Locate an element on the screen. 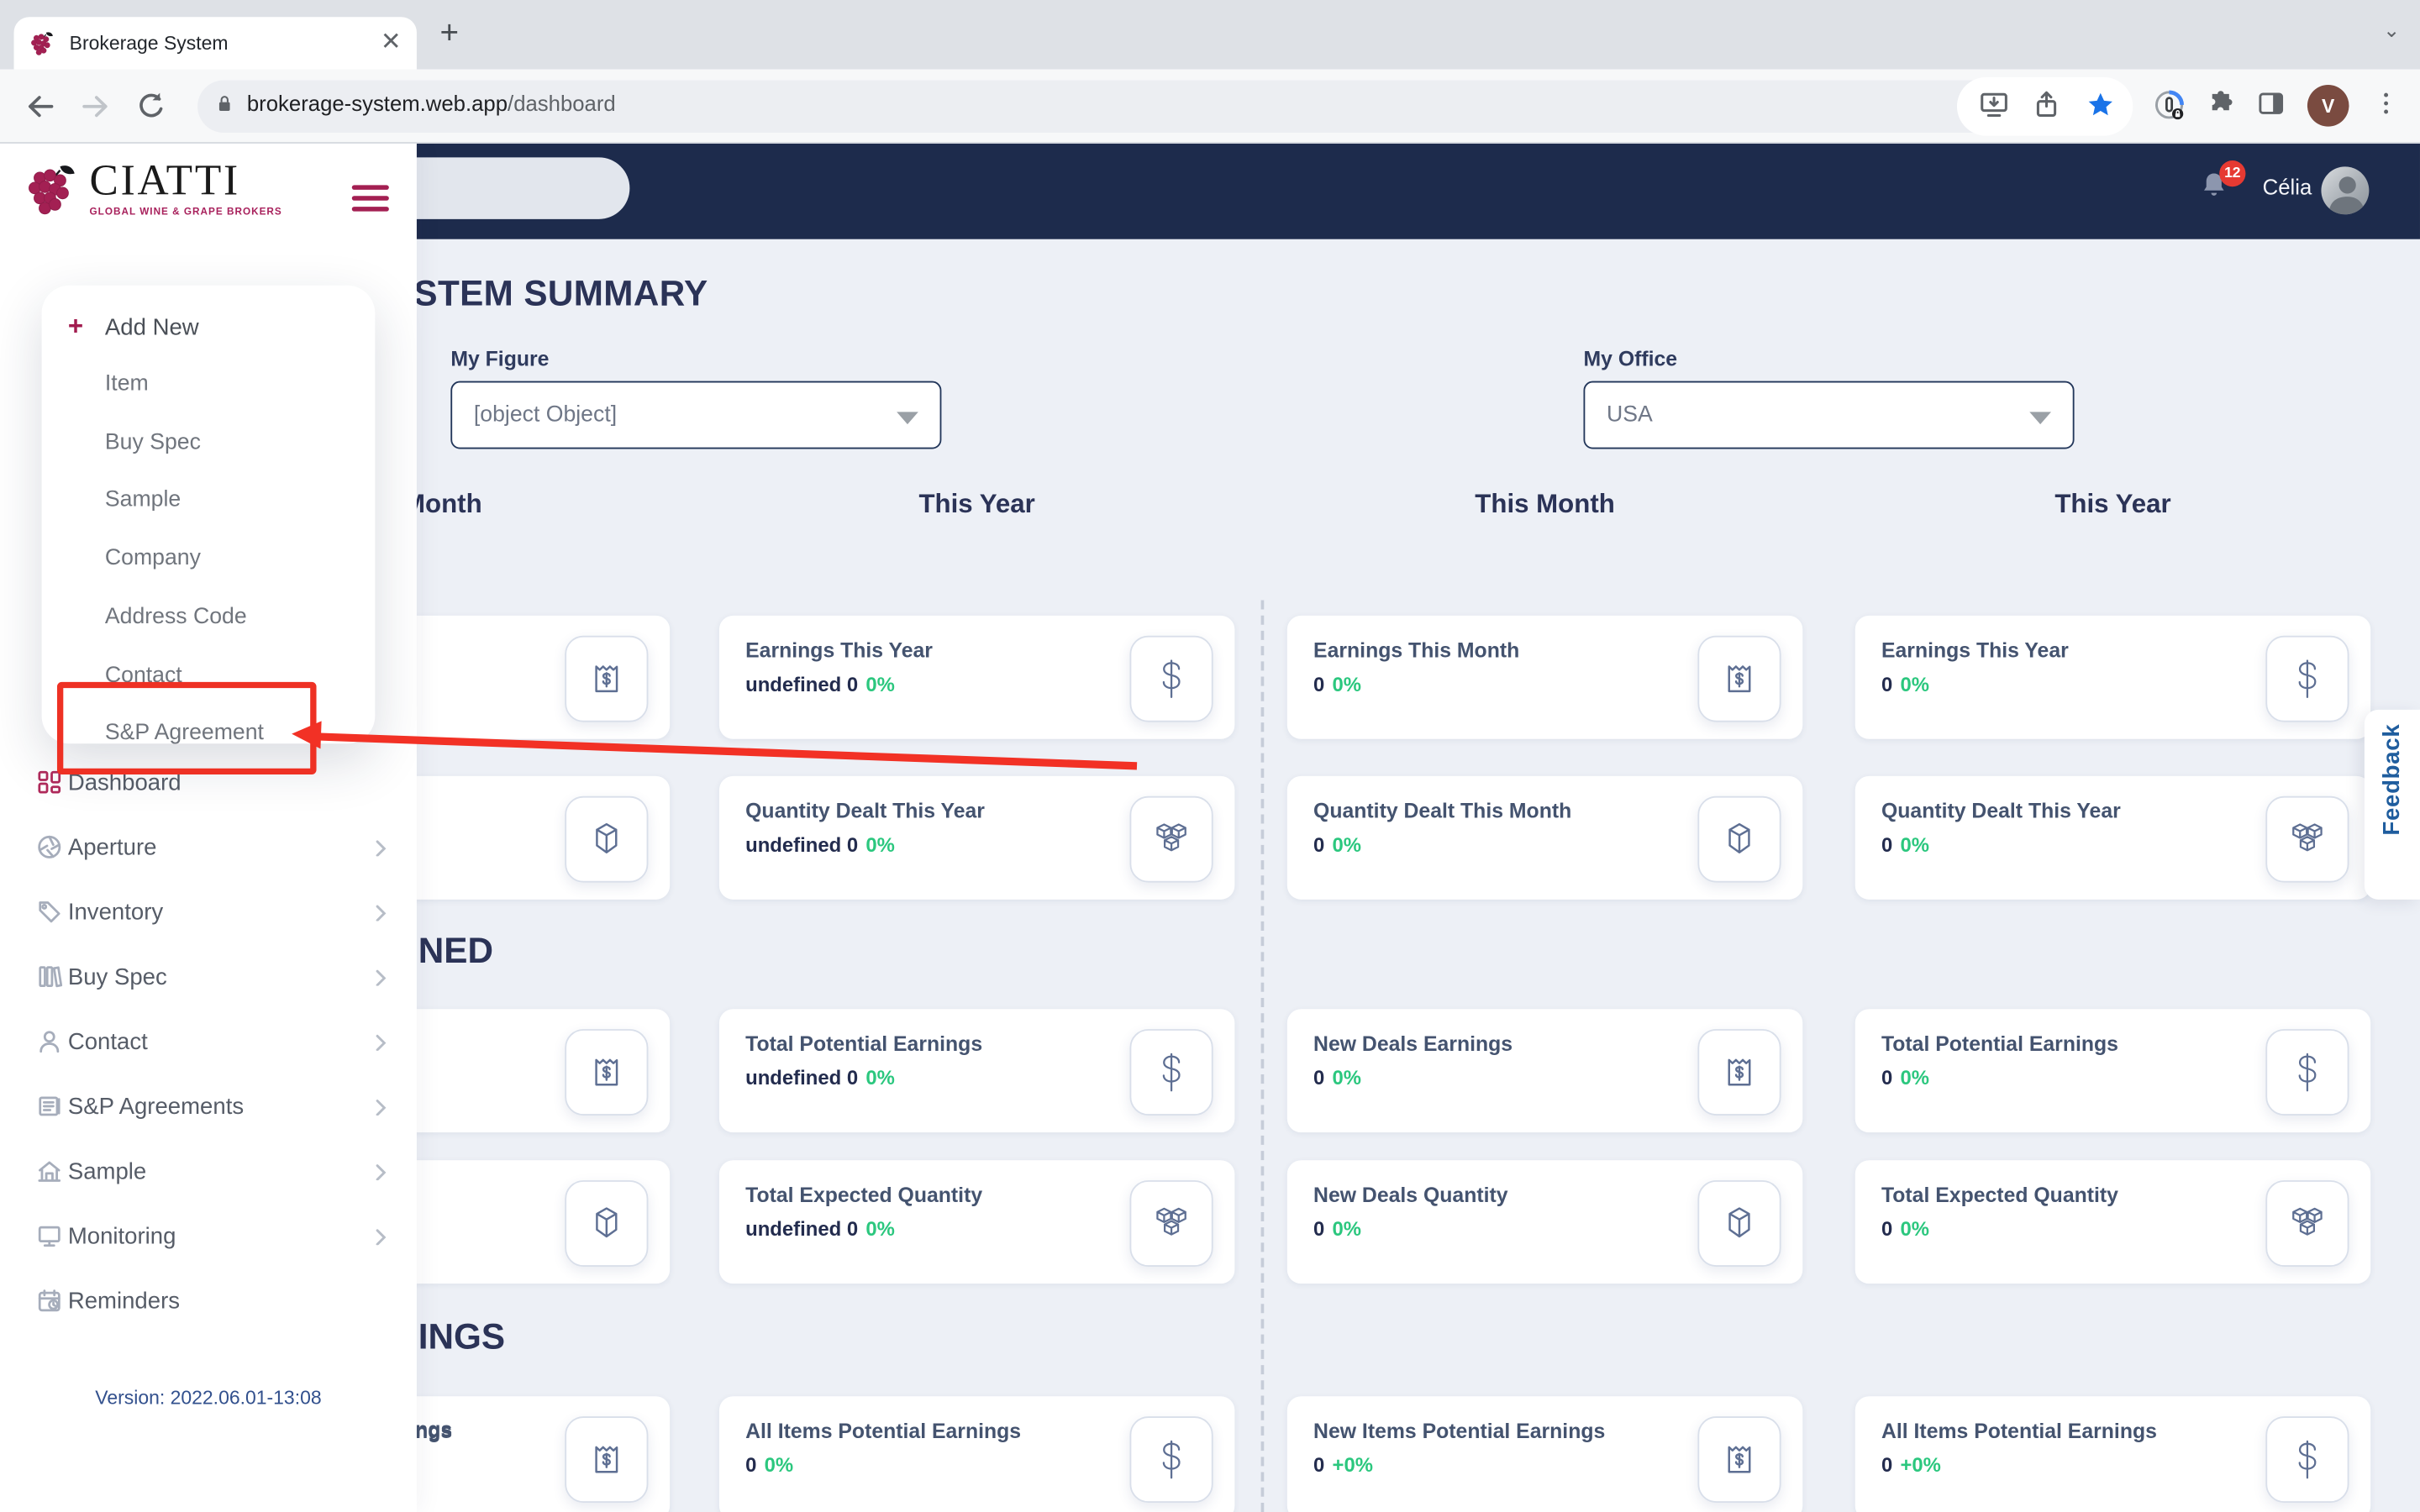  sidebar-item-sample: Sample is located at coordinates (208, 1178).